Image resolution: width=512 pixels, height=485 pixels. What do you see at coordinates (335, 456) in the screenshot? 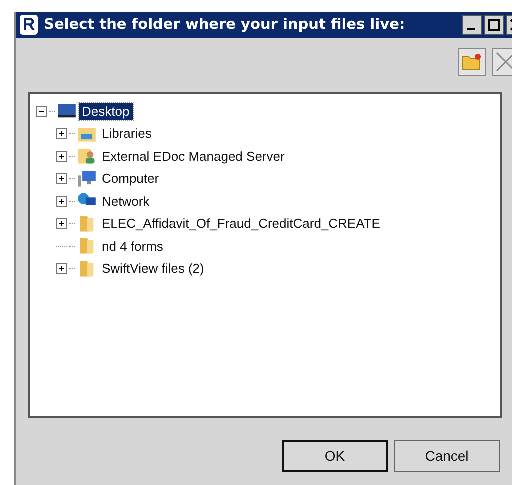
I see `dialog-button: OK` at bounding box center [335, 456].